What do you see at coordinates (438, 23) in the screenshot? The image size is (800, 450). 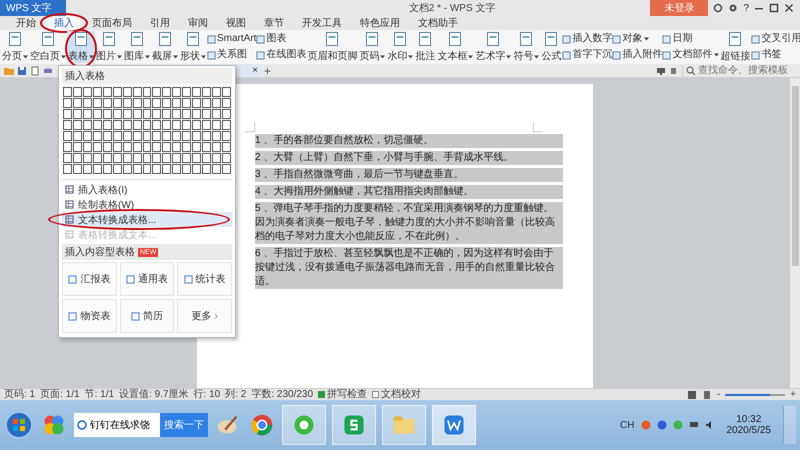 I see `menu-tab: 文档助手` at bounding box center [438, 23].